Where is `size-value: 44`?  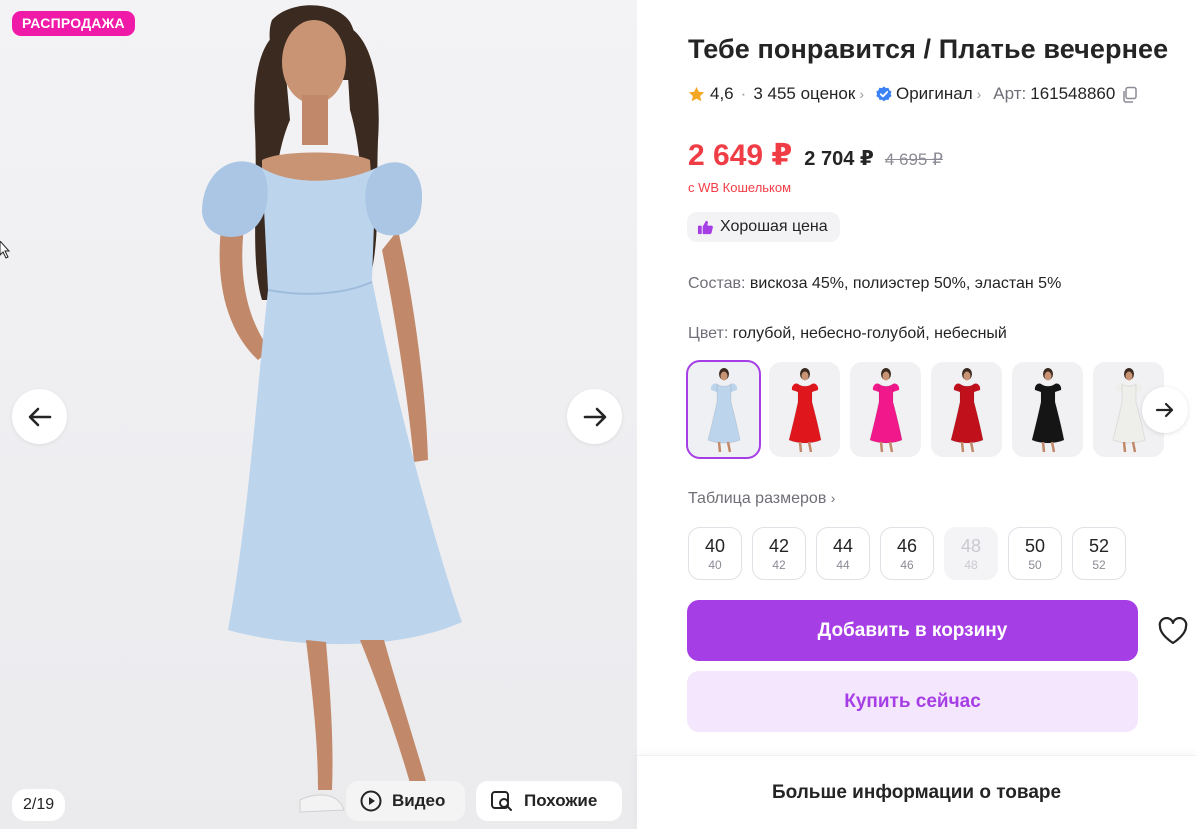 size-value: 44 is located at coordinates (843, 545).